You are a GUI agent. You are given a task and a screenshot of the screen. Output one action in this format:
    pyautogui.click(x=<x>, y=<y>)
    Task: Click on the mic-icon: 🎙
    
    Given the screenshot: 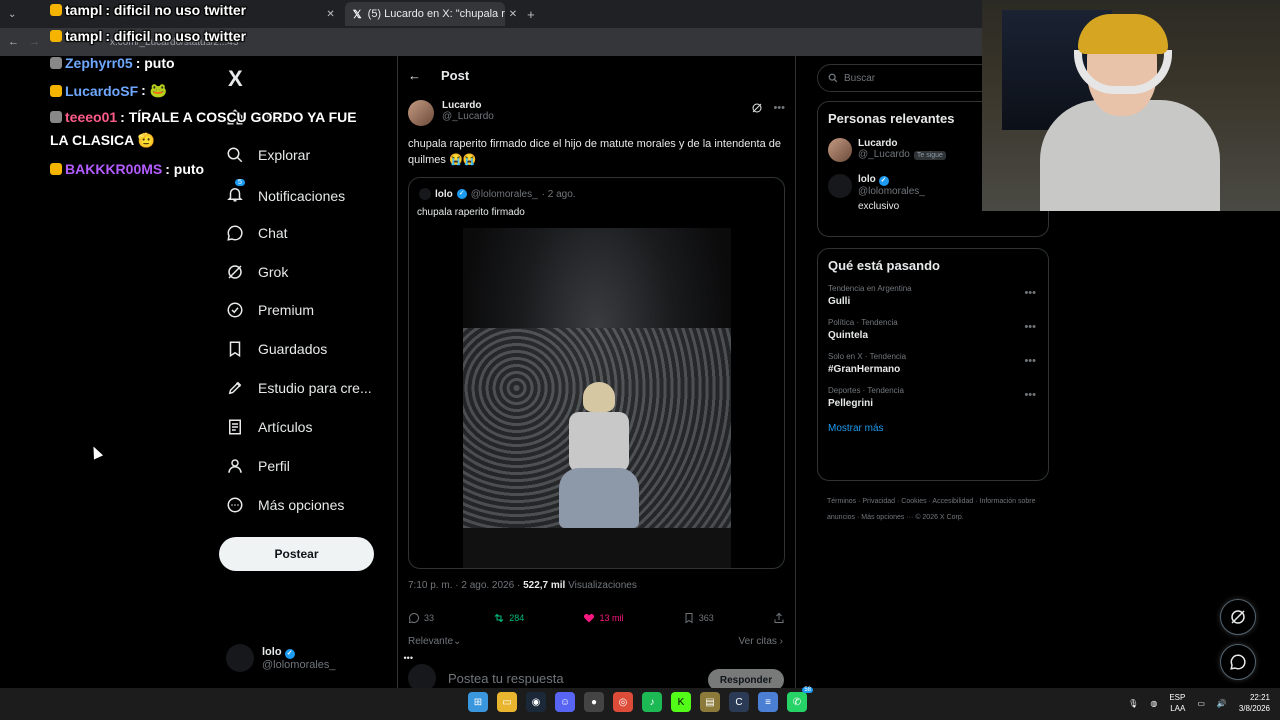 What is the action you would take?
    pyautogui.click(x=1133, y=703)
    